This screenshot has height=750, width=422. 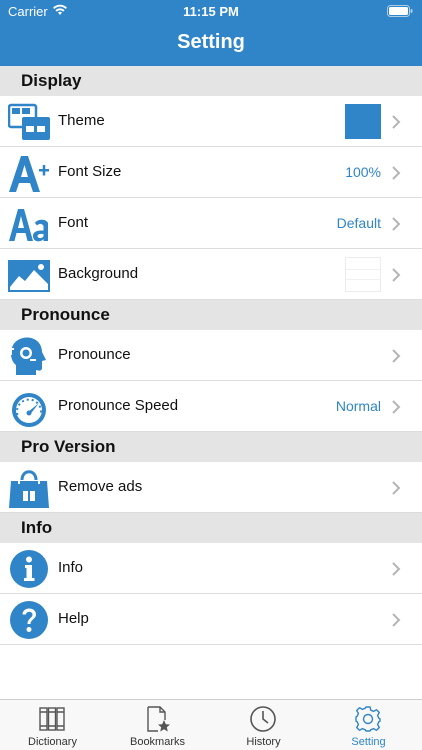 What do you see at coordinates (94, 354) in the screenshot?
I see `pronounce-label: Pronounce` at bounding box center [94, 354].